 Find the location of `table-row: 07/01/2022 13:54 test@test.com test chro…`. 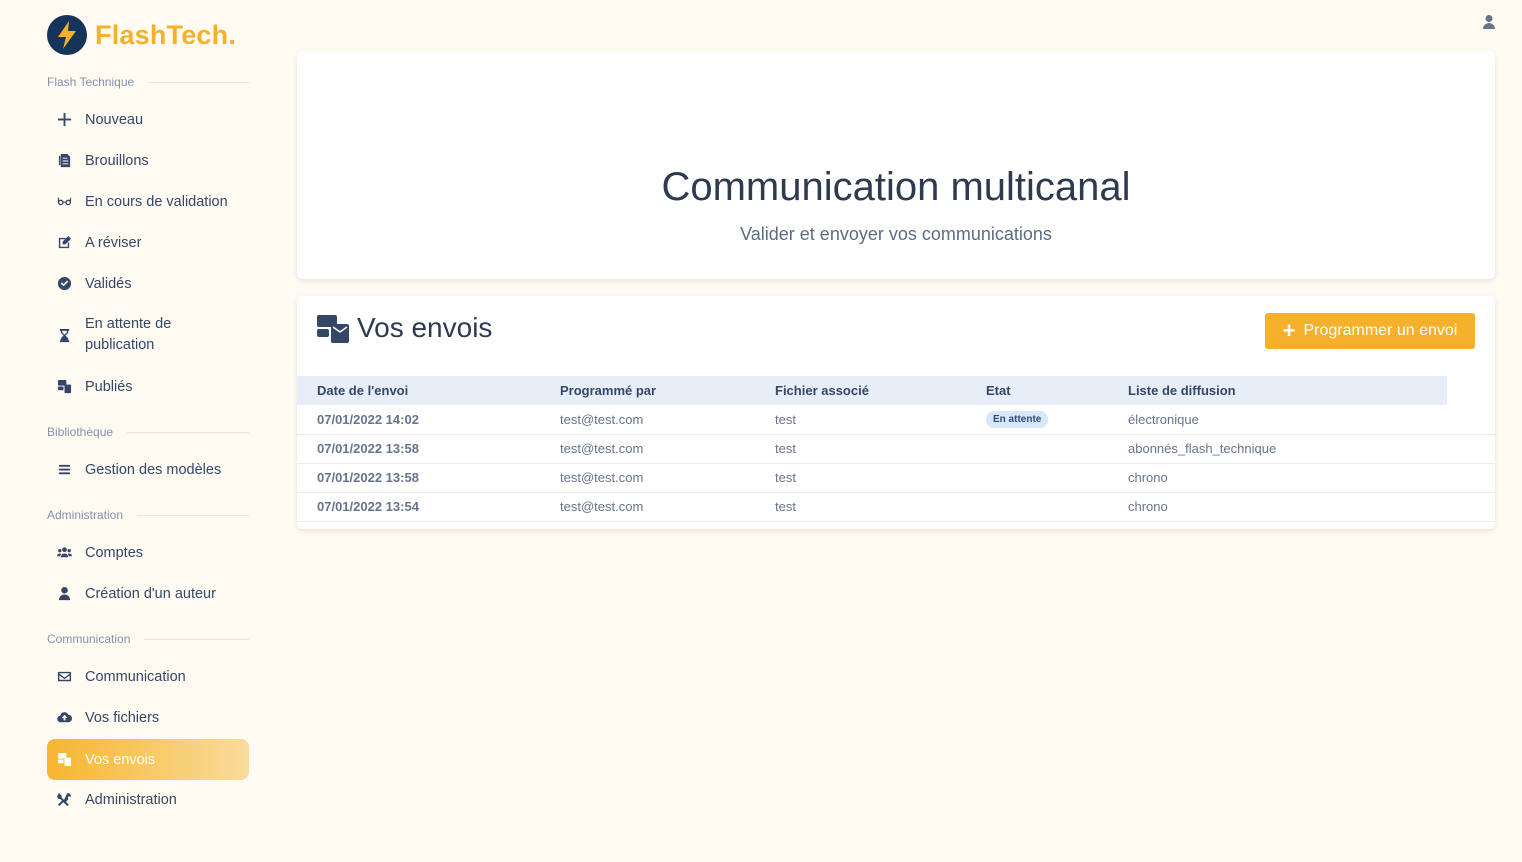

table-row: 07/01/2022 13:54 test@test.com test chro… is located at coordinates (896, 507).